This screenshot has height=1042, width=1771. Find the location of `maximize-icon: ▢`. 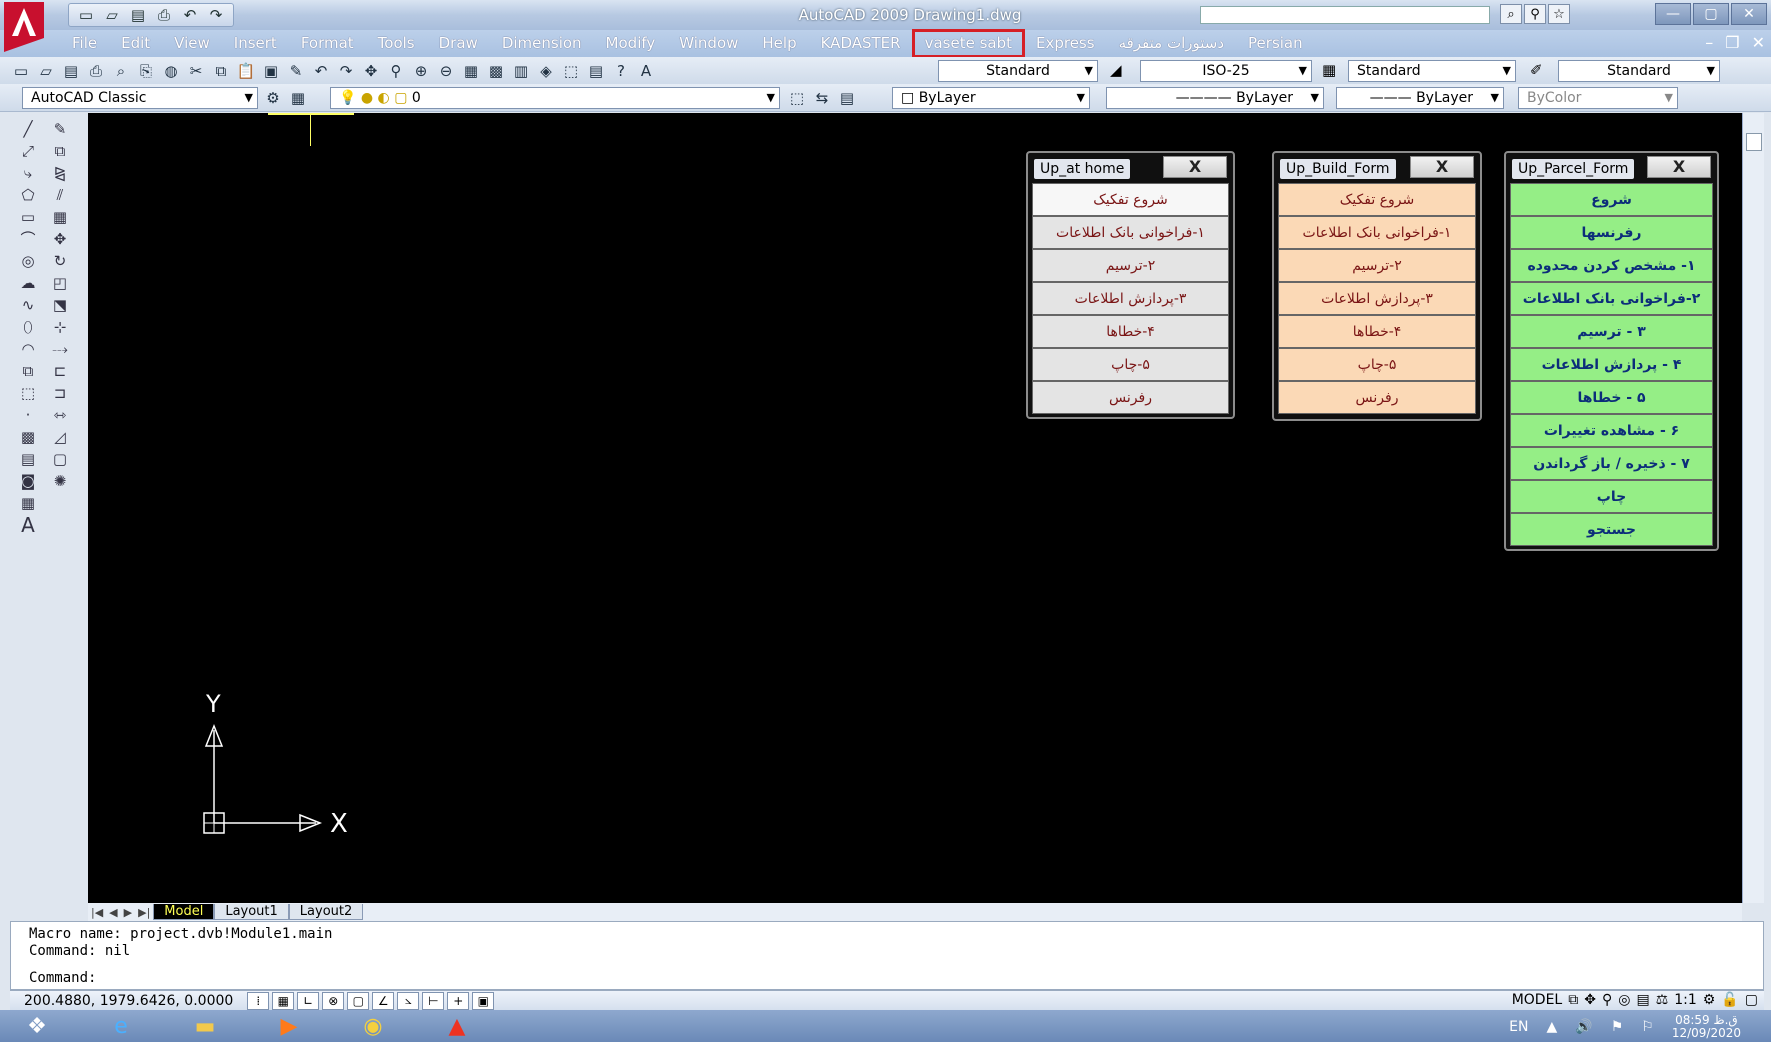

maximize-icon: ▢ is located at coordinates (1711, 14).